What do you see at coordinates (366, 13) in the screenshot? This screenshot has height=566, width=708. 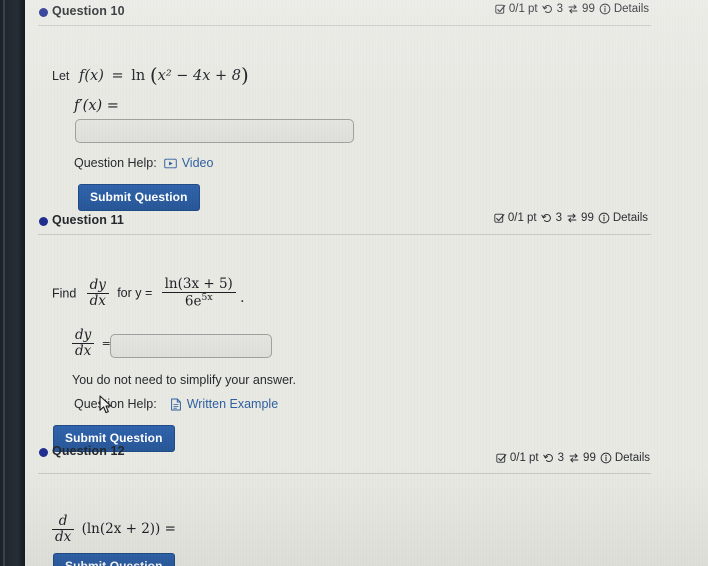 I see `question-header-10: Question 10 0/1 pt 3 99 Details` at bounding box center [366, 13].